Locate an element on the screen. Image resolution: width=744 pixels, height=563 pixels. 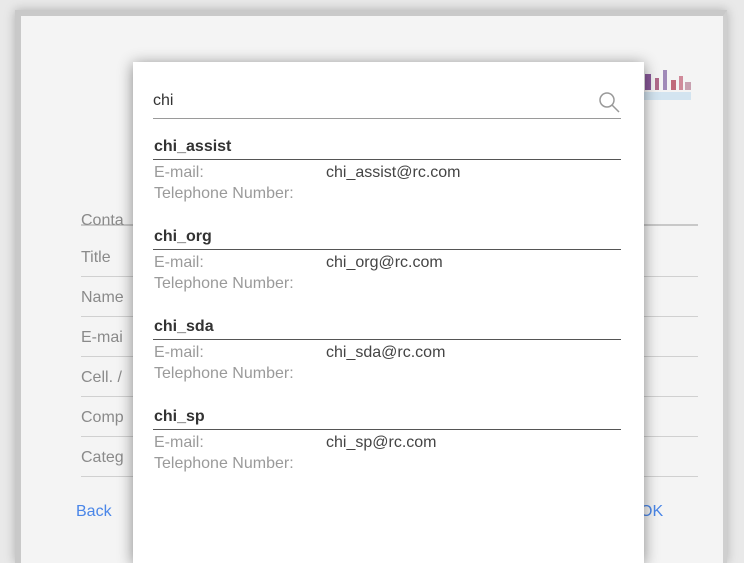
result-email-line: E-mail: chi_sda@rc.com is located at coordinates (387, 352).